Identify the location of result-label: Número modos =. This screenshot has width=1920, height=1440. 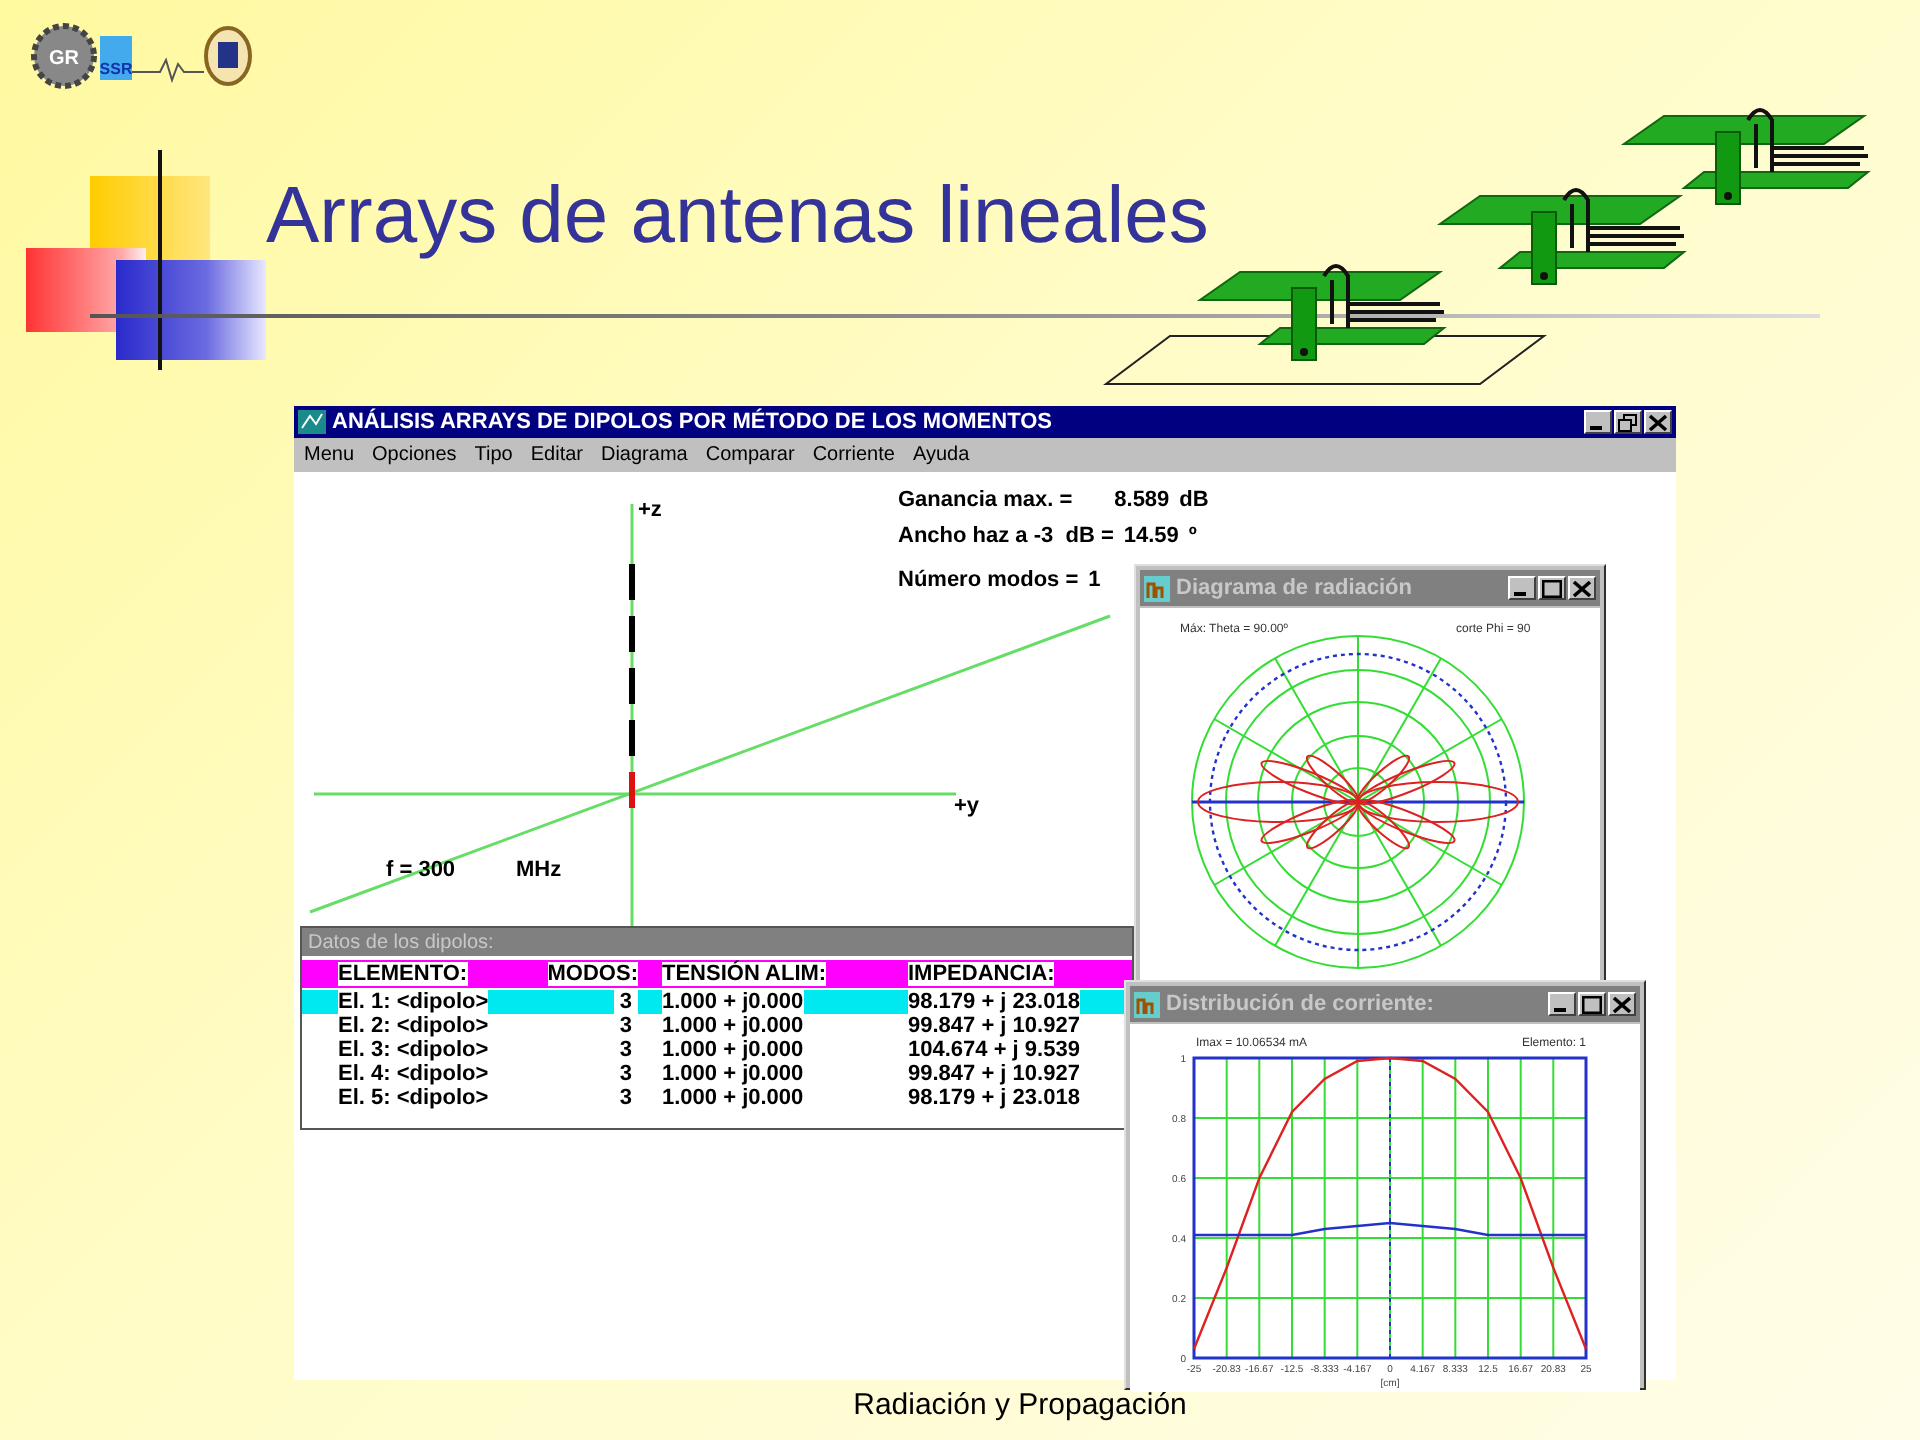
(988, 580).